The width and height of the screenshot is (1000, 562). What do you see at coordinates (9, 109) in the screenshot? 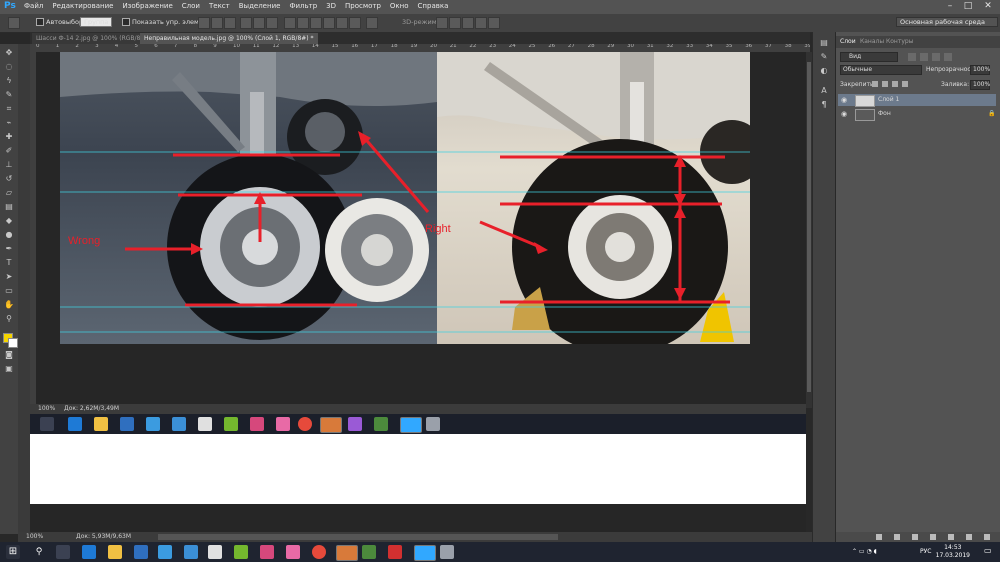
I see `crop-tool-icon: ⌗` at bounding box center [9, 109].